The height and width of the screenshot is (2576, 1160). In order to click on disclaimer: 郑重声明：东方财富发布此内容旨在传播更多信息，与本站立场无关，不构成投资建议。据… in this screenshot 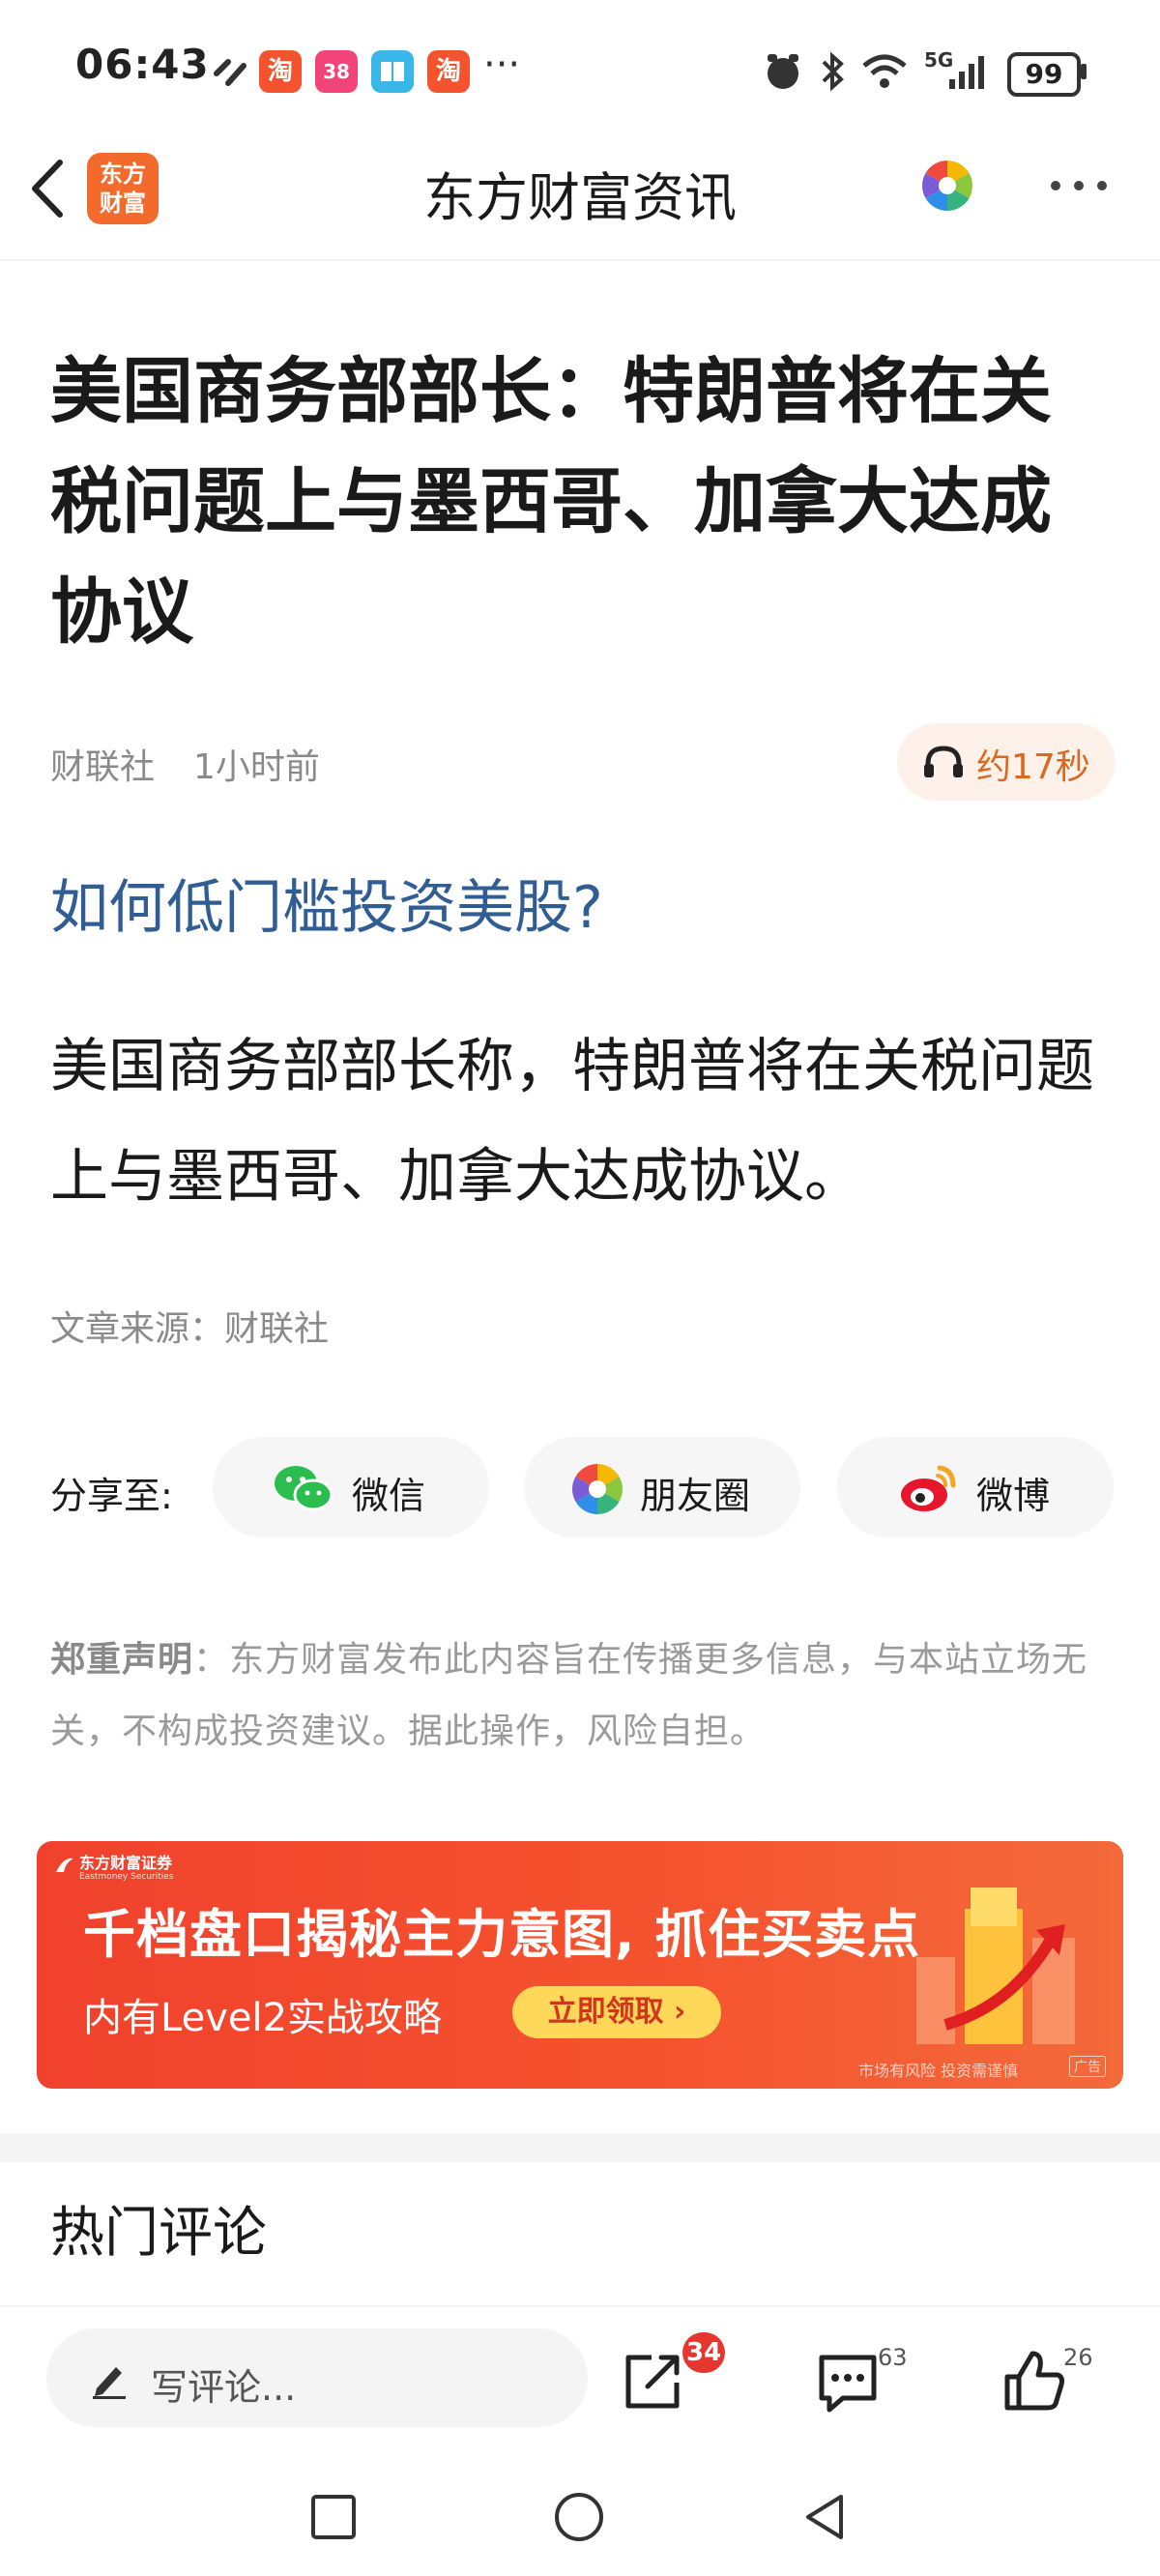, I will do `click(582, 1696)`.